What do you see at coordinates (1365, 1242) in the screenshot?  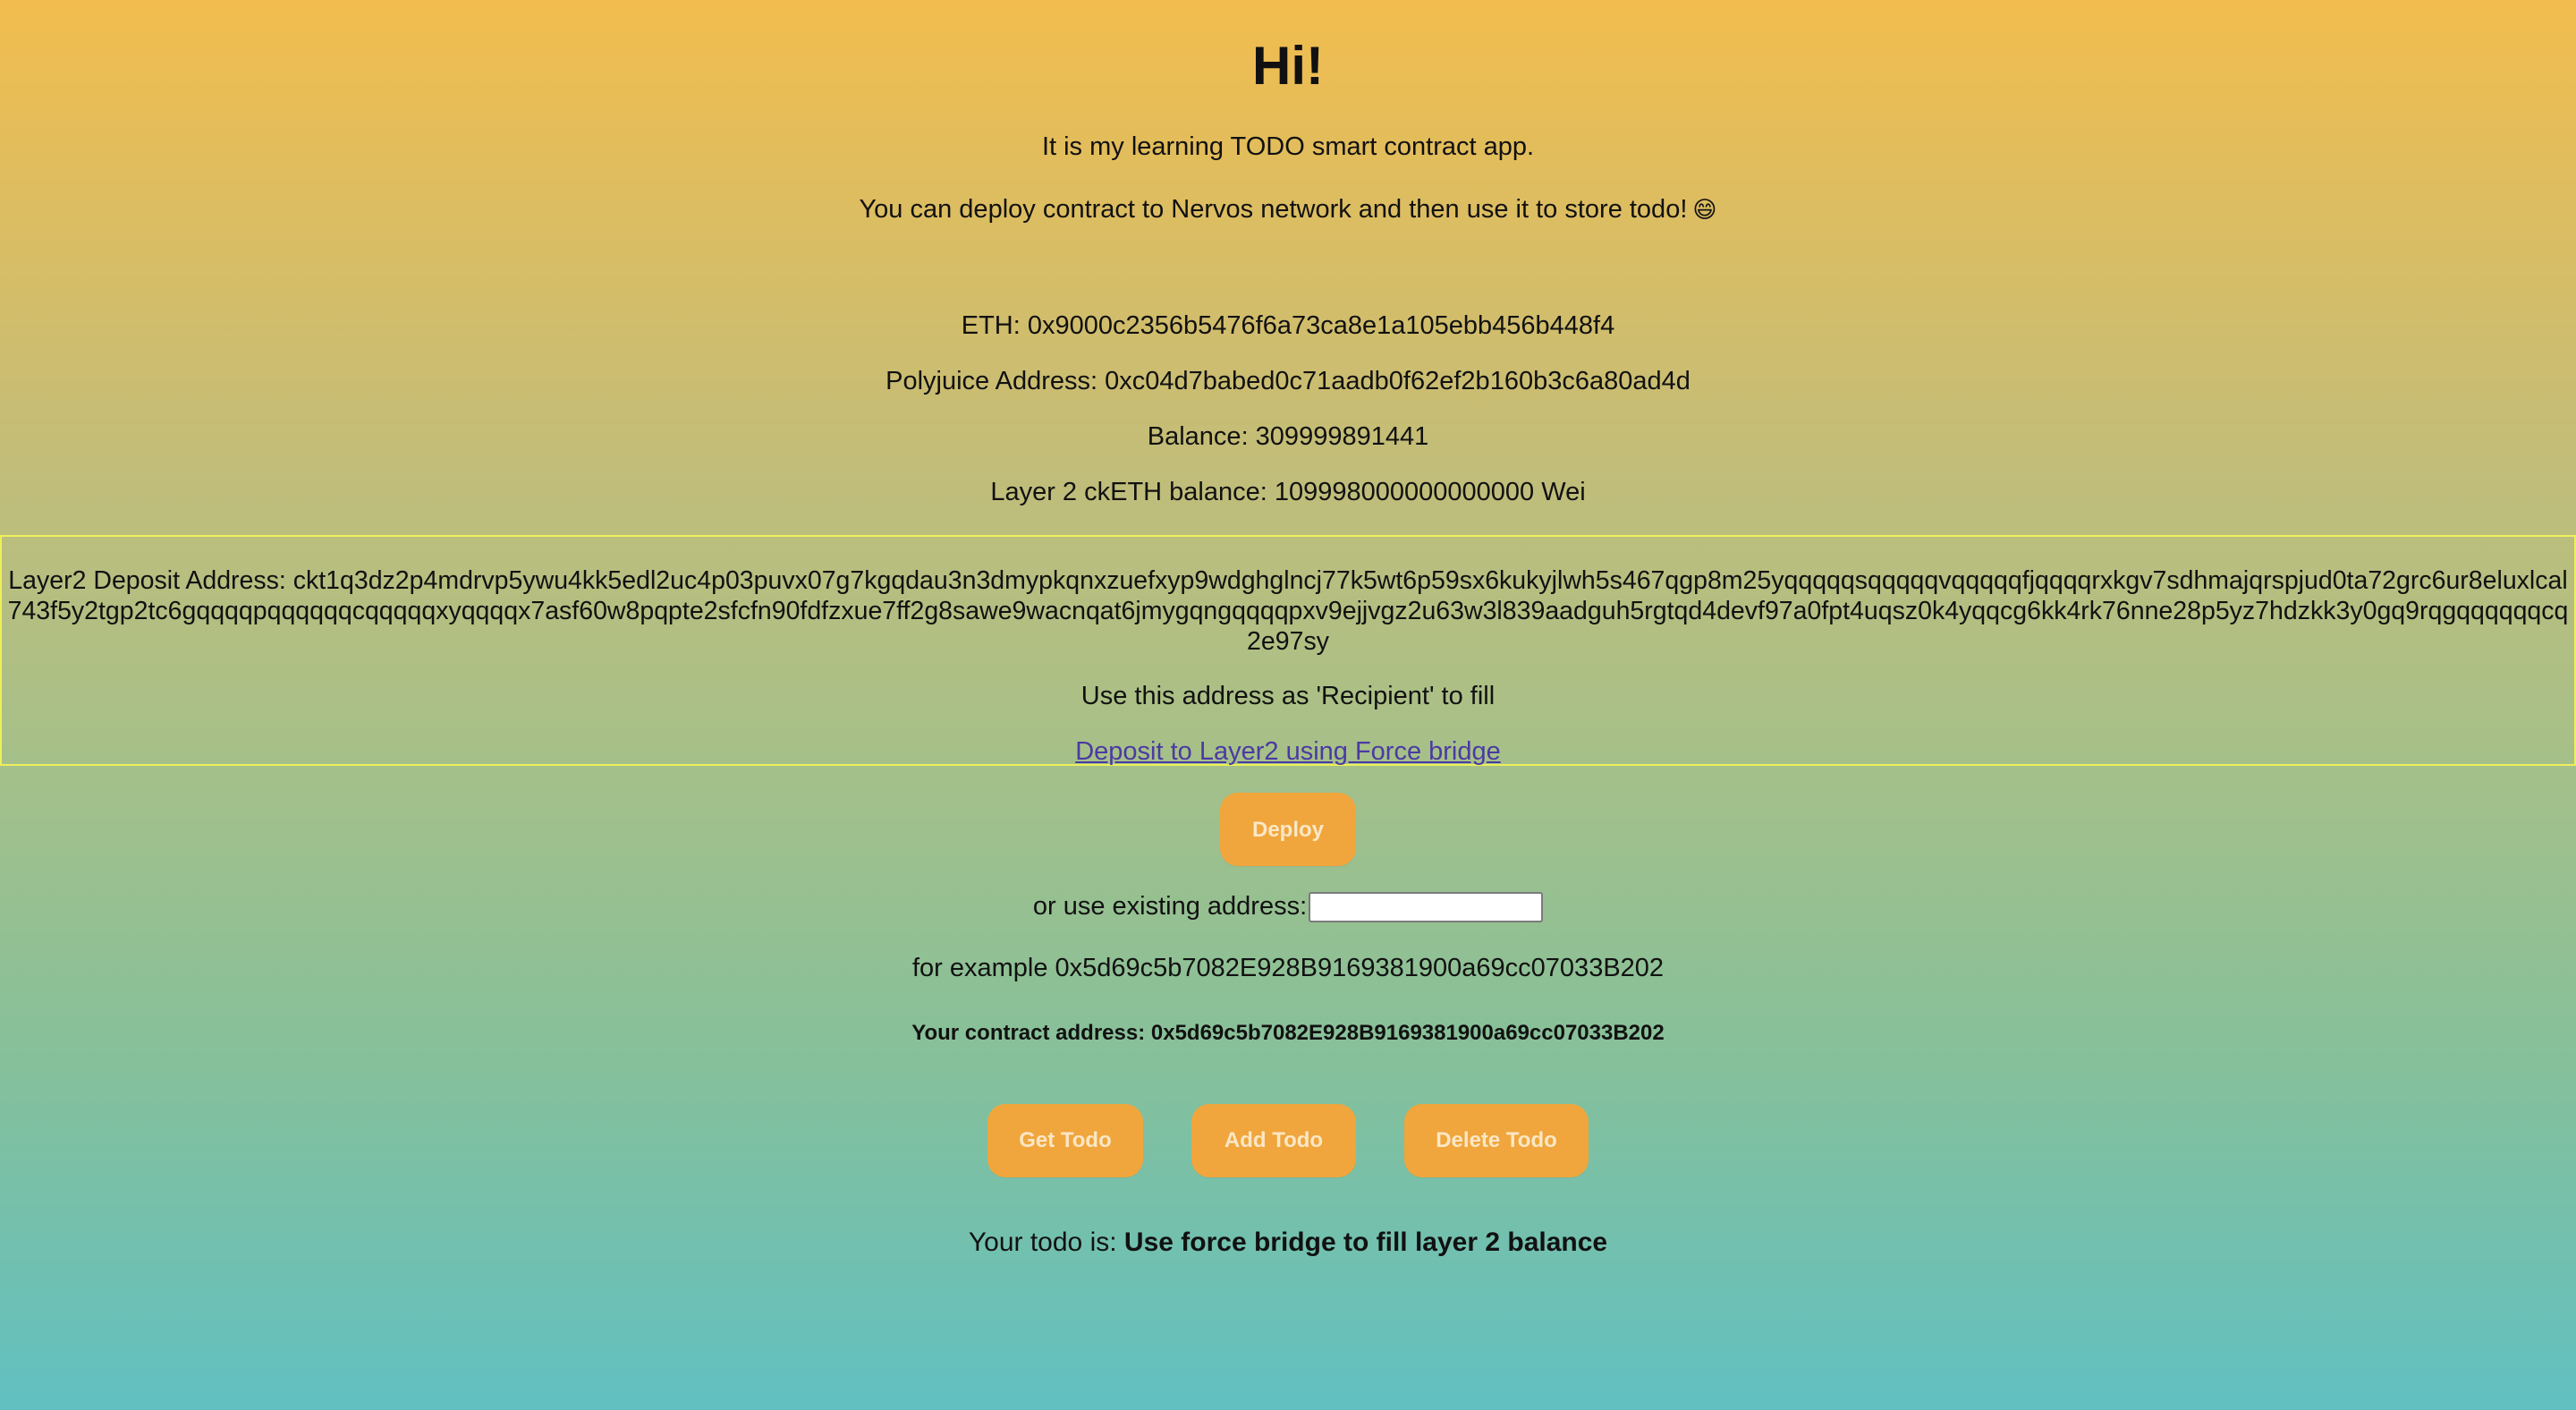 I see `todo-value: Use force bridge to fill layer 2 balance` at bounding box center [1365, 1242].